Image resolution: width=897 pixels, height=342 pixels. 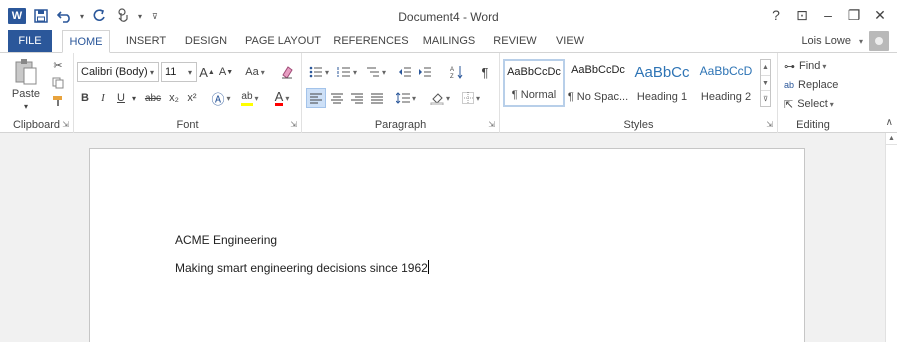 I want to click on numbering-icon: ▾, so click(x=347, y=72).